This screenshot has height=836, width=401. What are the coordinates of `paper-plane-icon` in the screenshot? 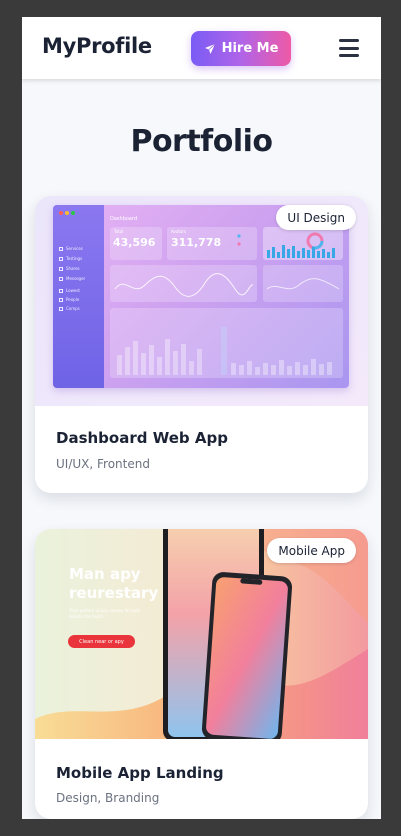 It's located at (209, 48).